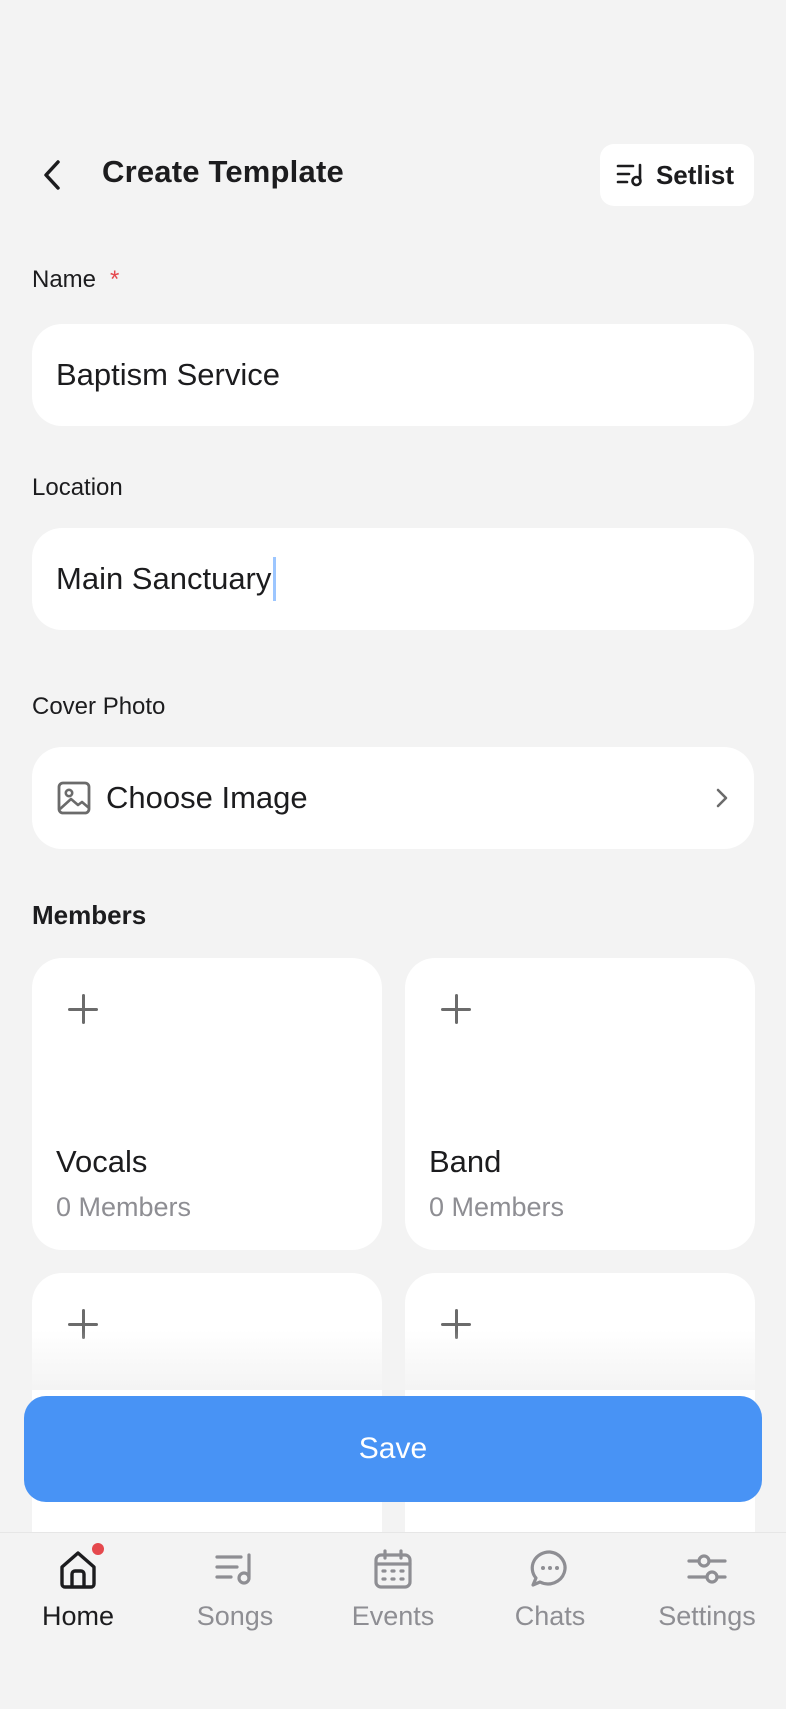  What do you see at coordinates (550, 1569) in the screenshot?
I see `chat-icon` at bounding box center [550, 1569].